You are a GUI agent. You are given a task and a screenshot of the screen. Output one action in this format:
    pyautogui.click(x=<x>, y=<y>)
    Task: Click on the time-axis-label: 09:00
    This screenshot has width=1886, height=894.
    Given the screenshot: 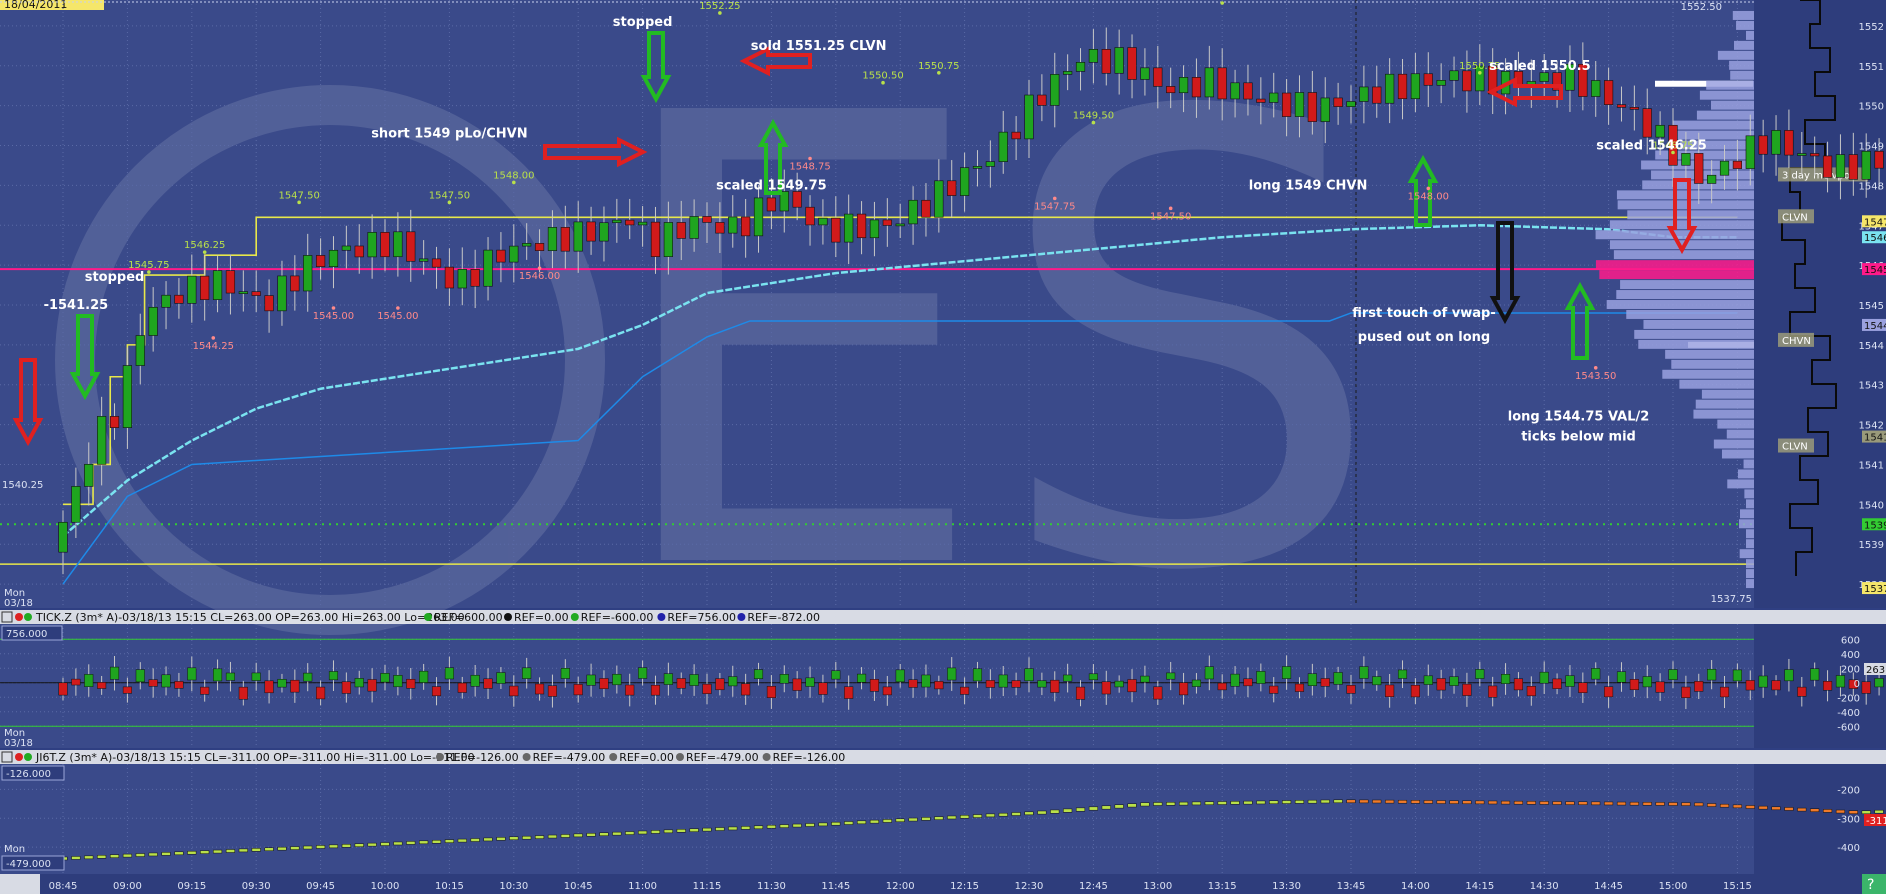 What is the action you would take?
    pyautogui.click(x=127, y=886)
    